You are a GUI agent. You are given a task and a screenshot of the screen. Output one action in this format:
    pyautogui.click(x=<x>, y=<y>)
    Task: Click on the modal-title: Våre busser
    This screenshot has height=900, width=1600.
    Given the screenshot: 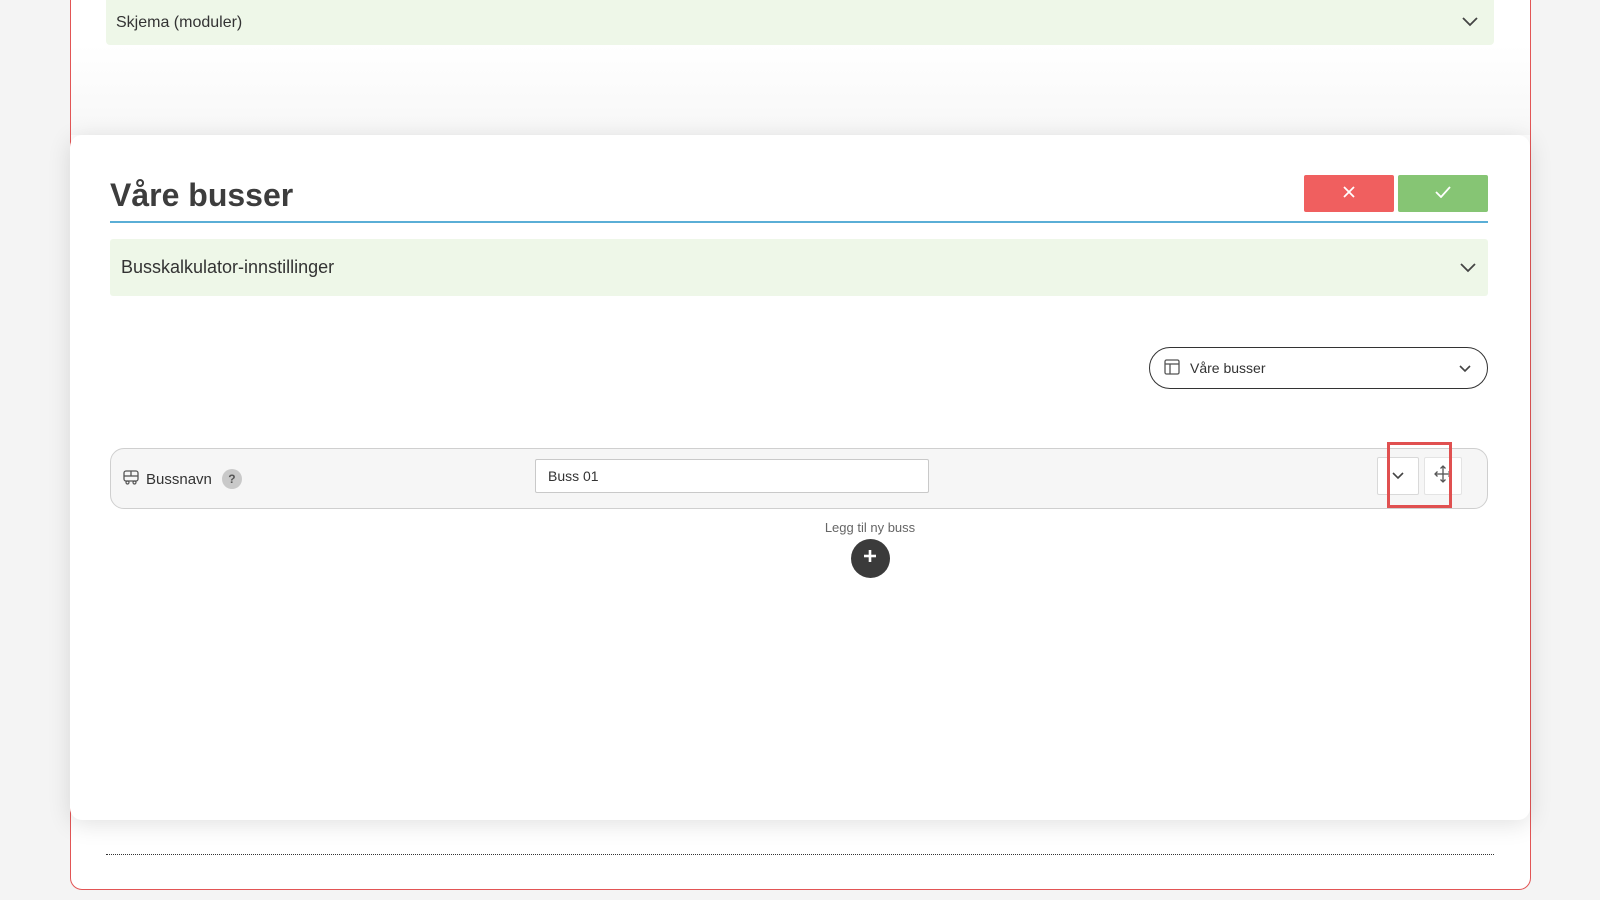 What is the action you would take?
    pyautogui.click(x=202, y=195)
    